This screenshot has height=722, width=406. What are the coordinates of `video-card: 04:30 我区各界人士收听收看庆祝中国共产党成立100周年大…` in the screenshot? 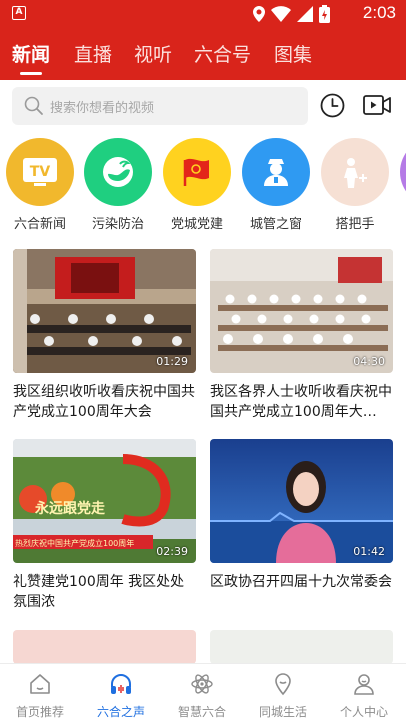 It's located at (301, 335).